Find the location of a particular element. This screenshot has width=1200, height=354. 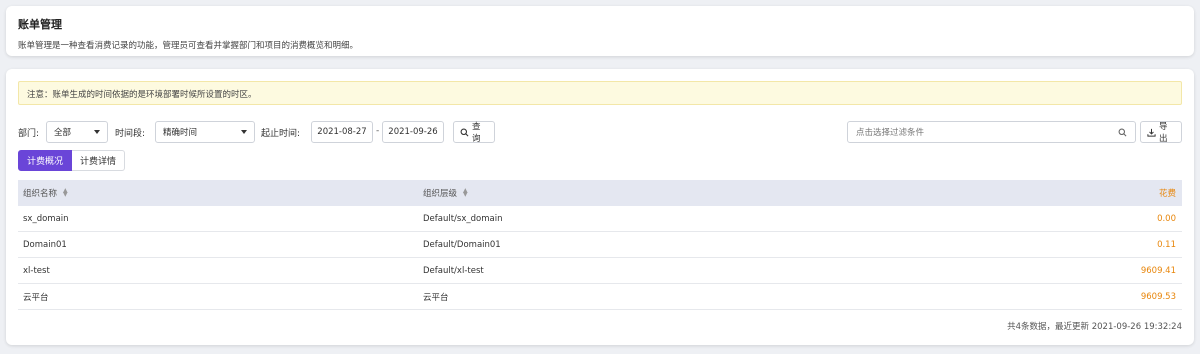

export-button: 导出 is located at coordinates (1161, 132).